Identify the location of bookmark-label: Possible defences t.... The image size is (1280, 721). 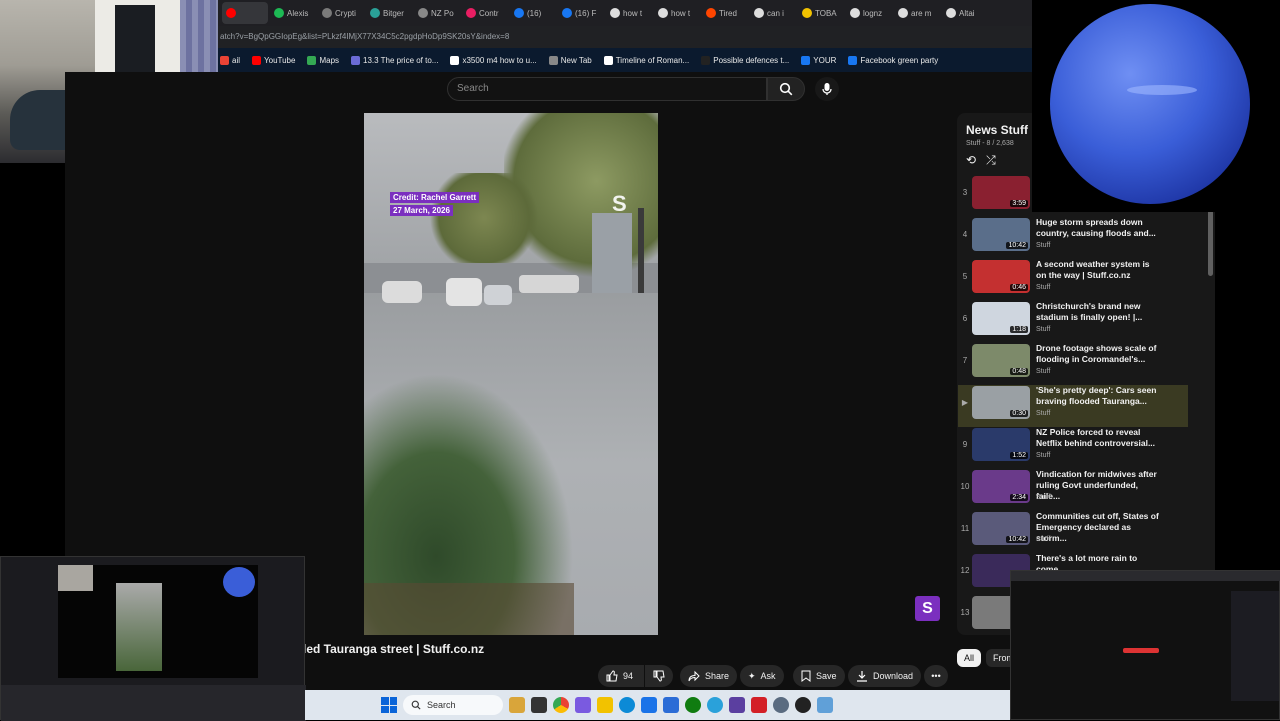
(751, 60).